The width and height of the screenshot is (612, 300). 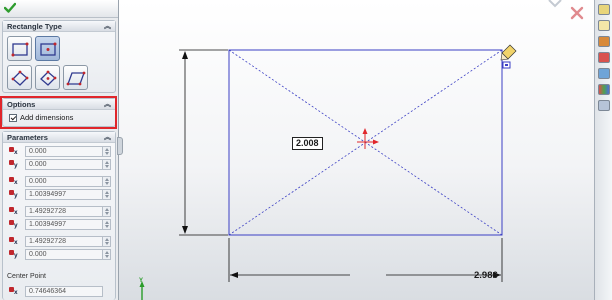 I want to click on 3-point-center-rectangle-icon, so click(x=48, y=78).